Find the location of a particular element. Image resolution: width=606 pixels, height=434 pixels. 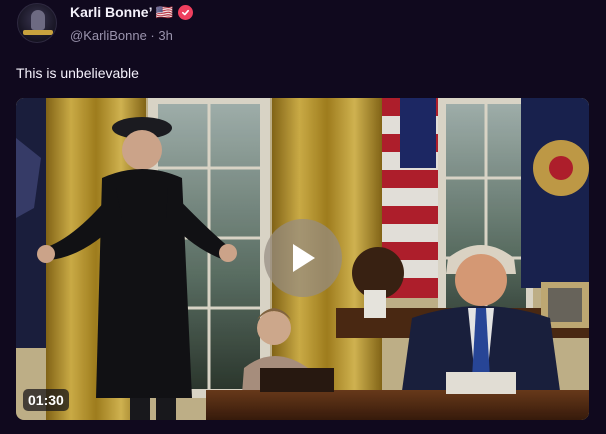

video-duration-badge: 01:30 is located at coordinates (46, 400).